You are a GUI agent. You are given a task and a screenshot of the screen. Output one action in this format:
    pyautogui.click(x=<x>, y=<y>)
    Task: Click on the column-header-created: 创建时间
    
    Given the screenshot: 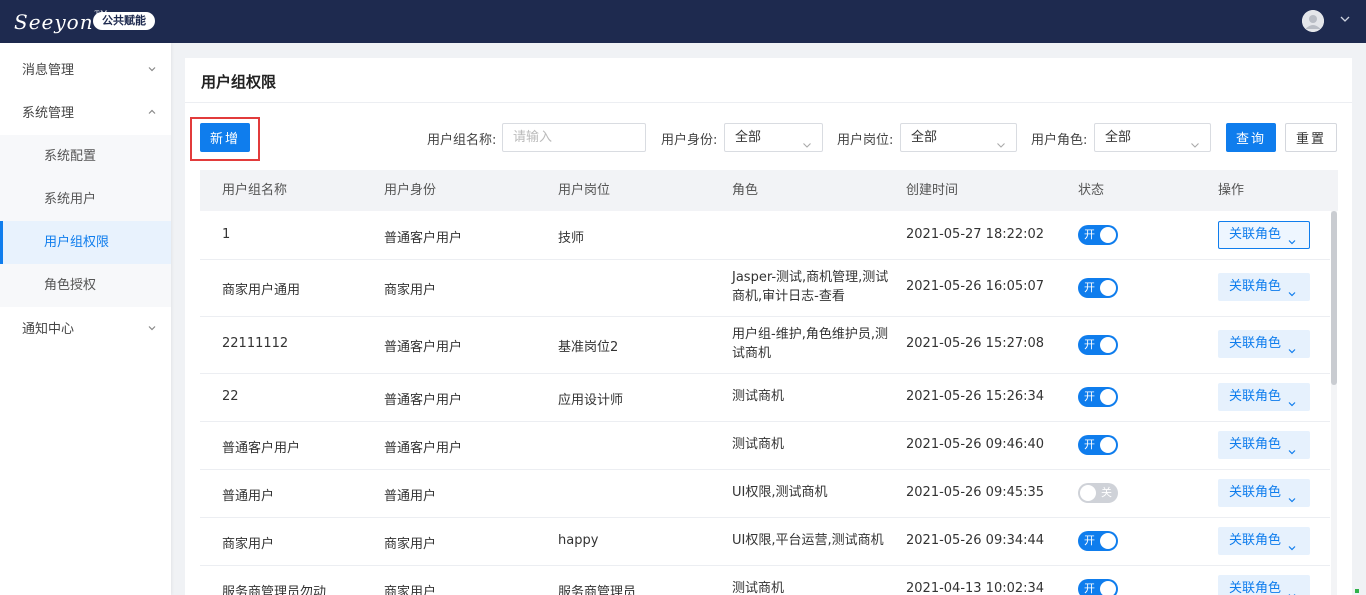 What is the action you would take?
    pyautogui.click(x=932, y=190)
    